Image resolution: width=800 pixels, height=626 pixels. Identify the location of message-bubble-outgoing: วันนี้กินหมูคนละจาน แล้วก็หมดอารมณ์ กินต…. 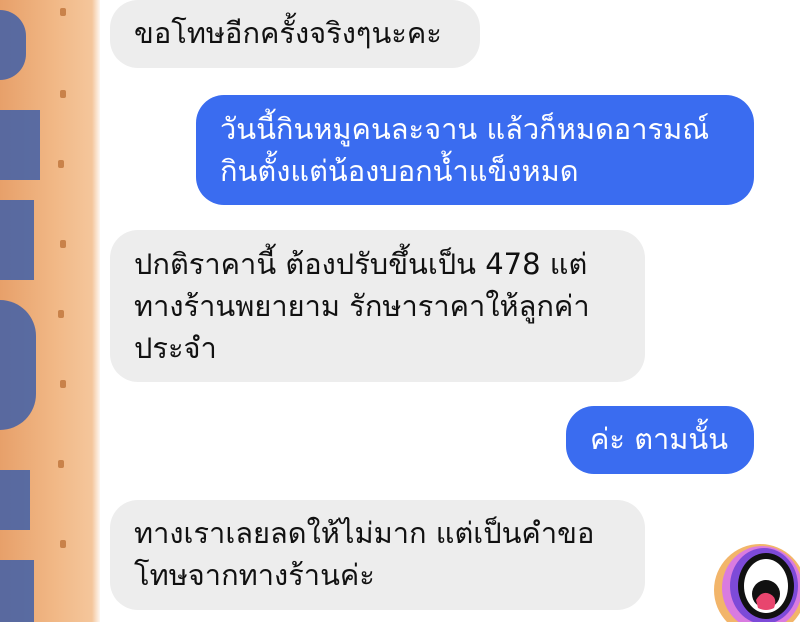
(475, 150).